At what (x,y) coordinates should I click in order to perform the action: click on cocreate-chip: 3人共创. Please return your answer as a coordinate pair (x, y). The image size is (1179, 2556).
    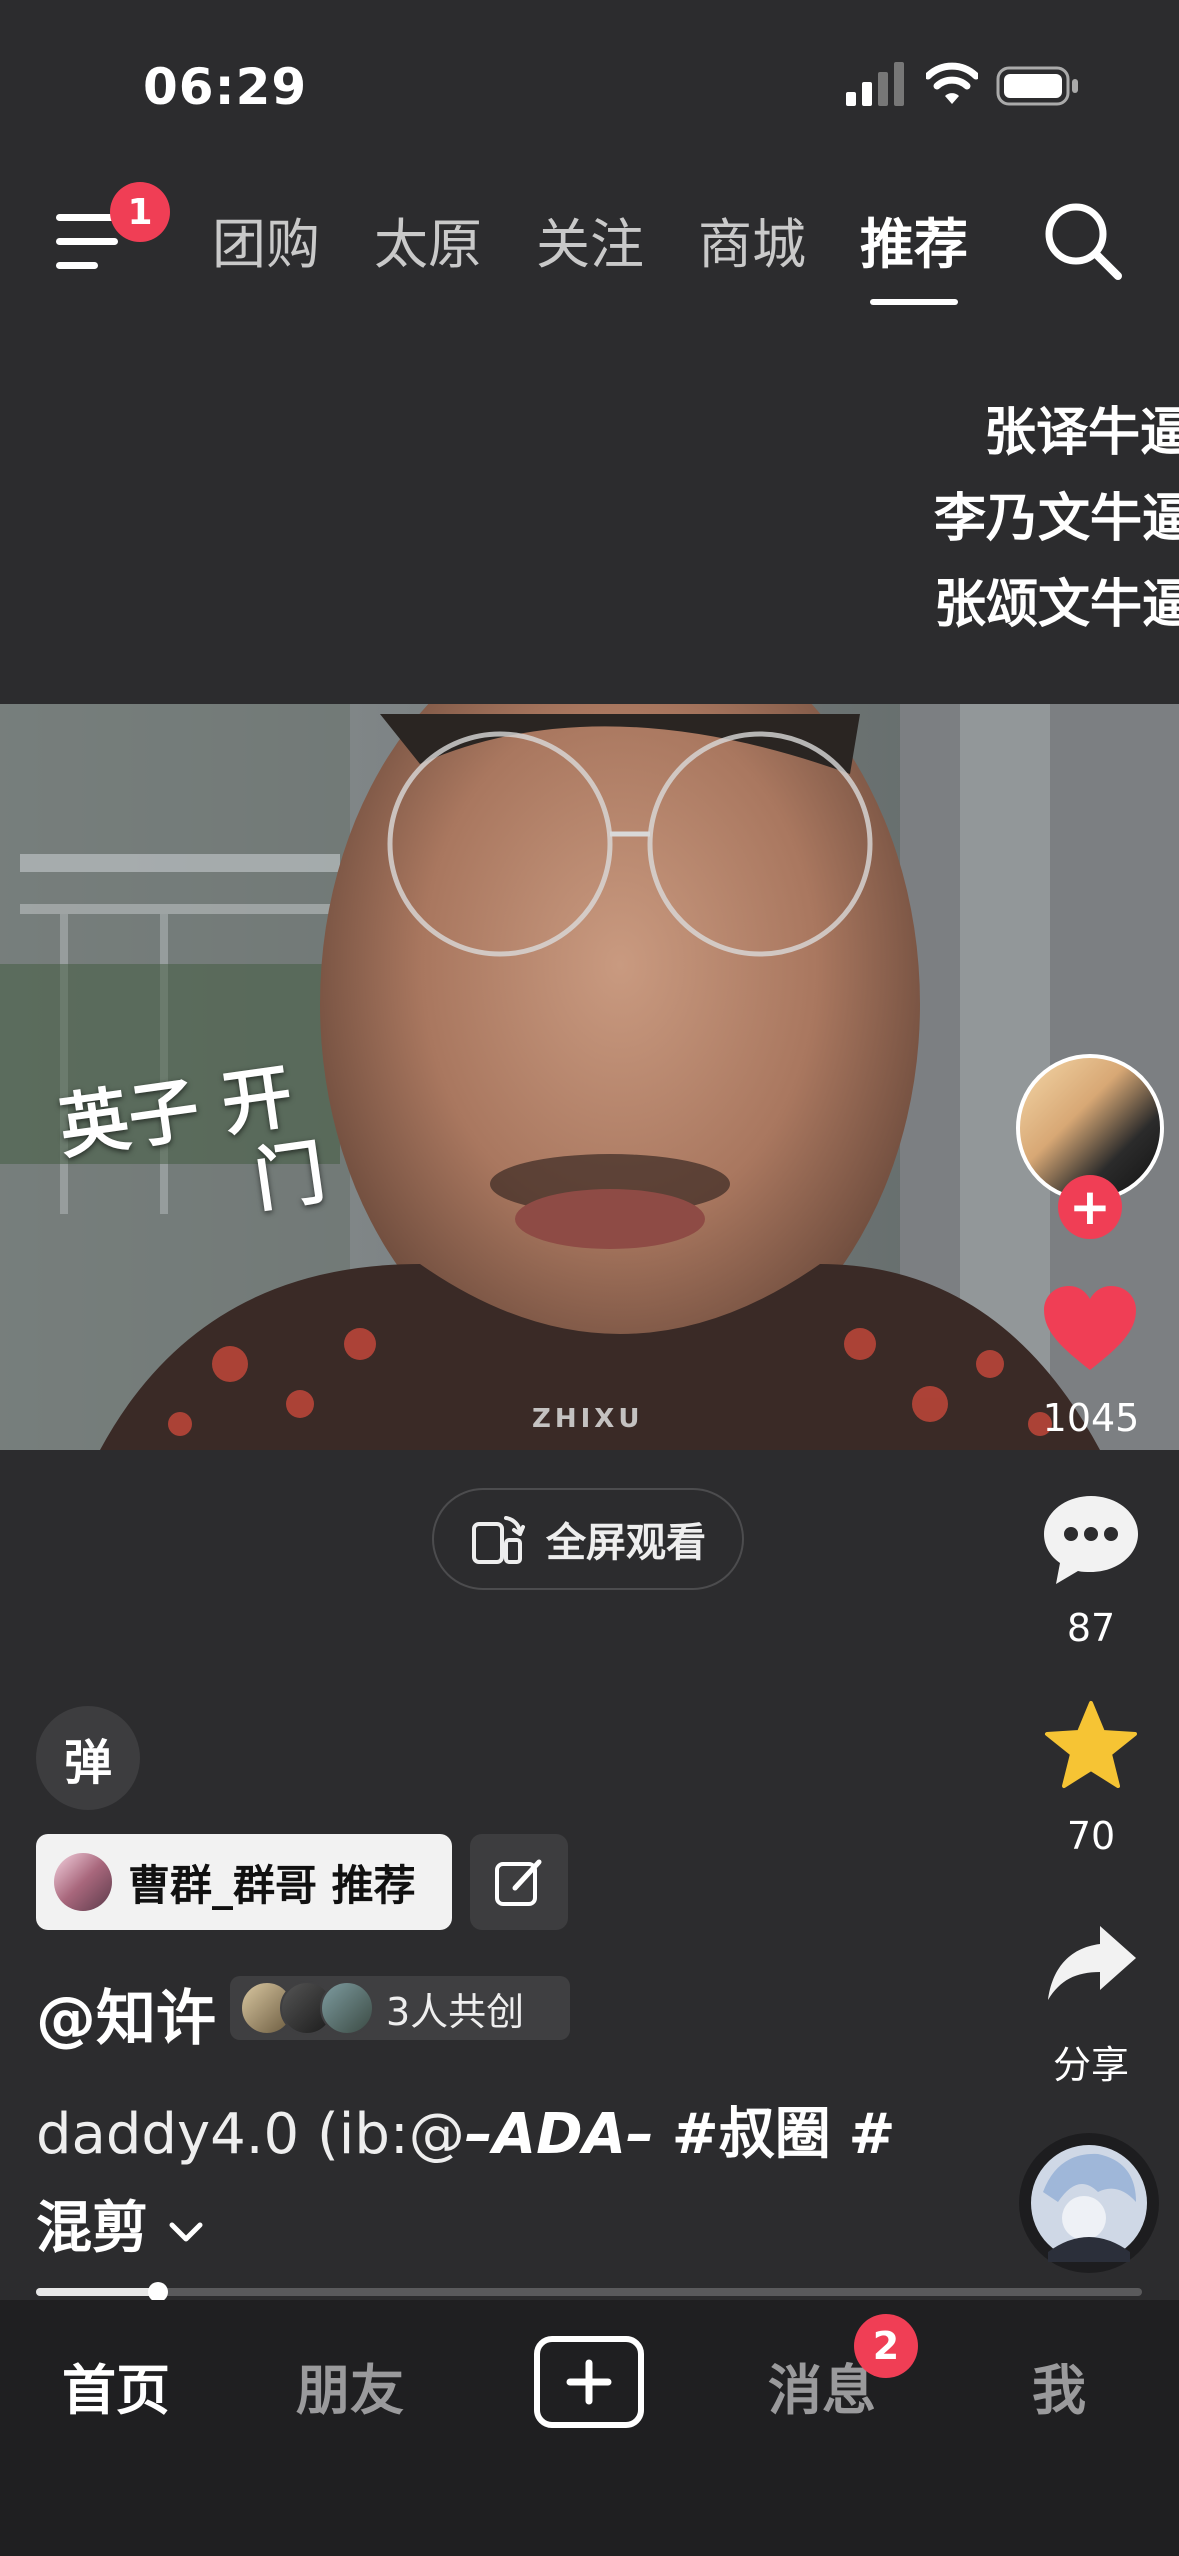
    Looking at the image, I should click on (400, 2008).